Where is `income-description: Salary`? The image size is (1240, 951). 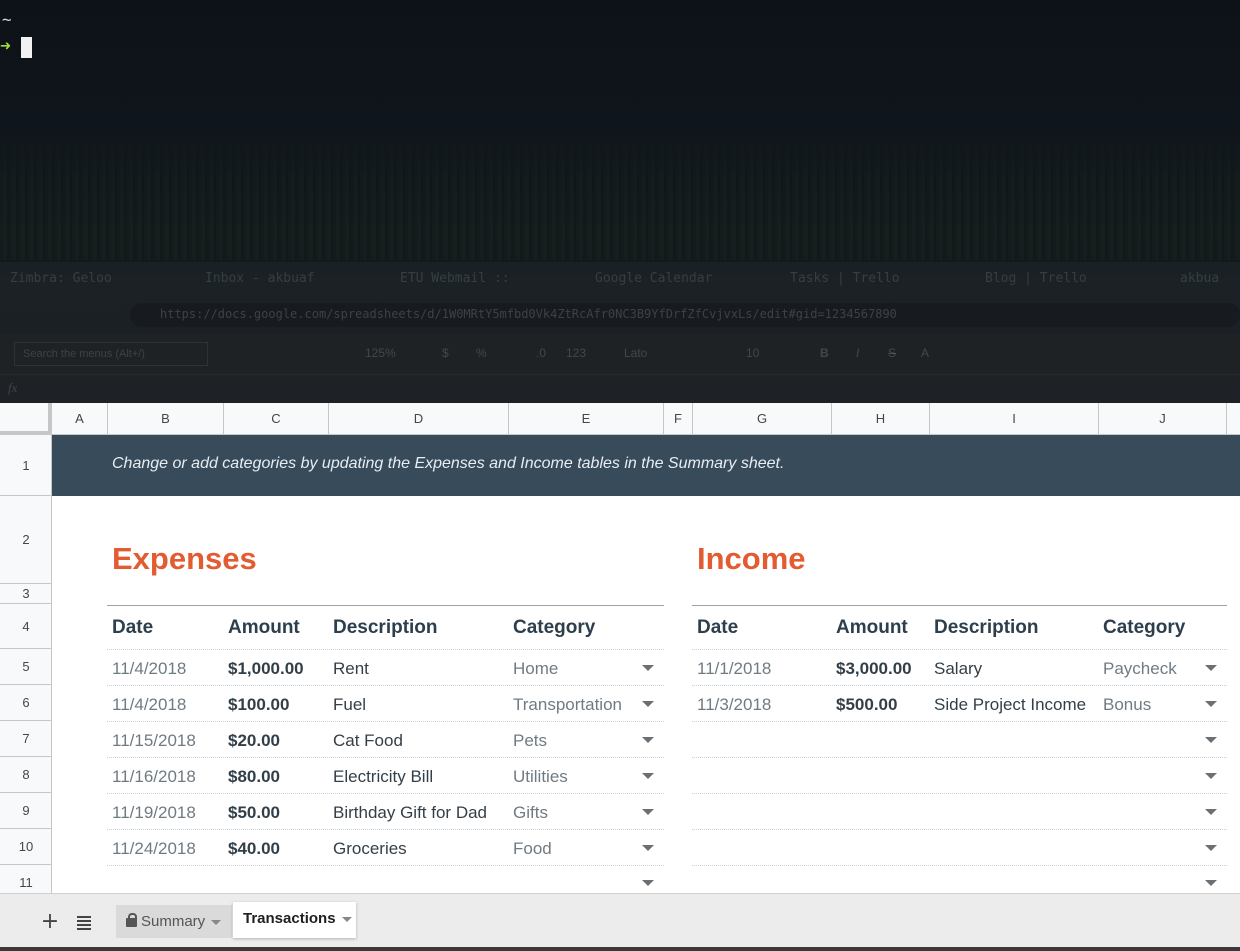
income-description: Salary is located at coordinates (958, 669).